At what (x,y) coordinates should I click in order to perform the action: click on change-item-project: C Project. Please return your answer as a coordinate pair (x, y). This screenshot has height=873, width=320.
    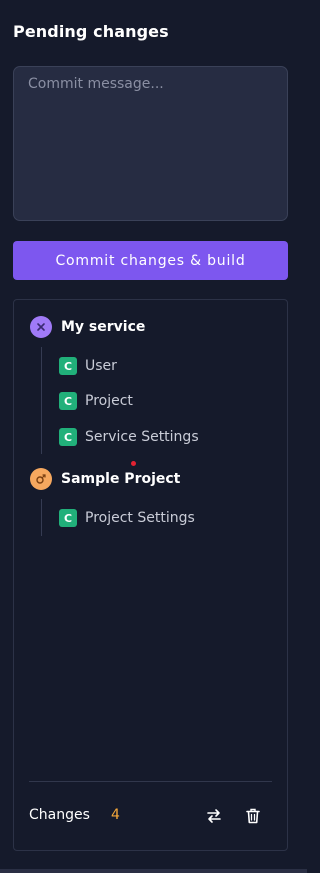
    Looking at the image, I should click on (96, 401).